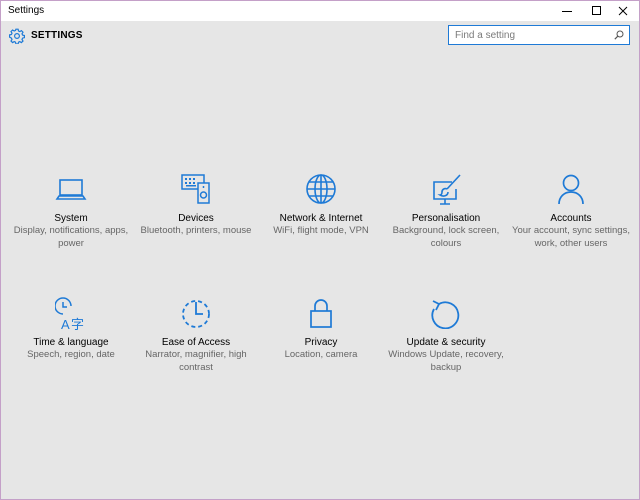 The width and height of the screenshot is (640, 500). Describe the element at coordinates (65, 324) in the screenshot. I see `svg-text: A` at that location.